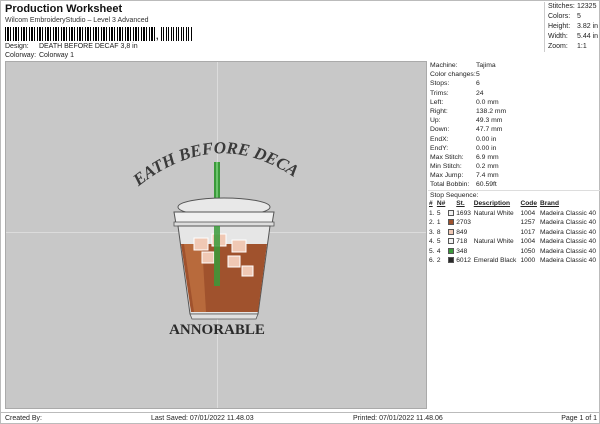 The image size is (600, 424). What do you see at coordinates (154, 126) in the screenshot?
I see `design-arc-text: DEATH BEFORE DECAF` at bounding box center [154, 126].